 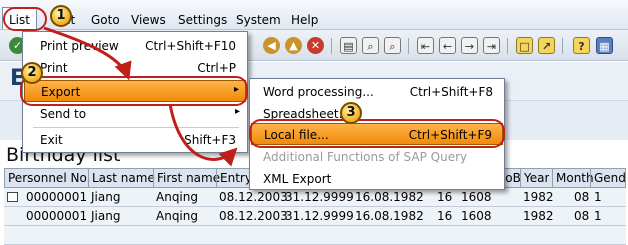 What do you see at coordinates (148, 20) in the screenshot?
I see `menu-views: Views` at bounding box center [148, 20].